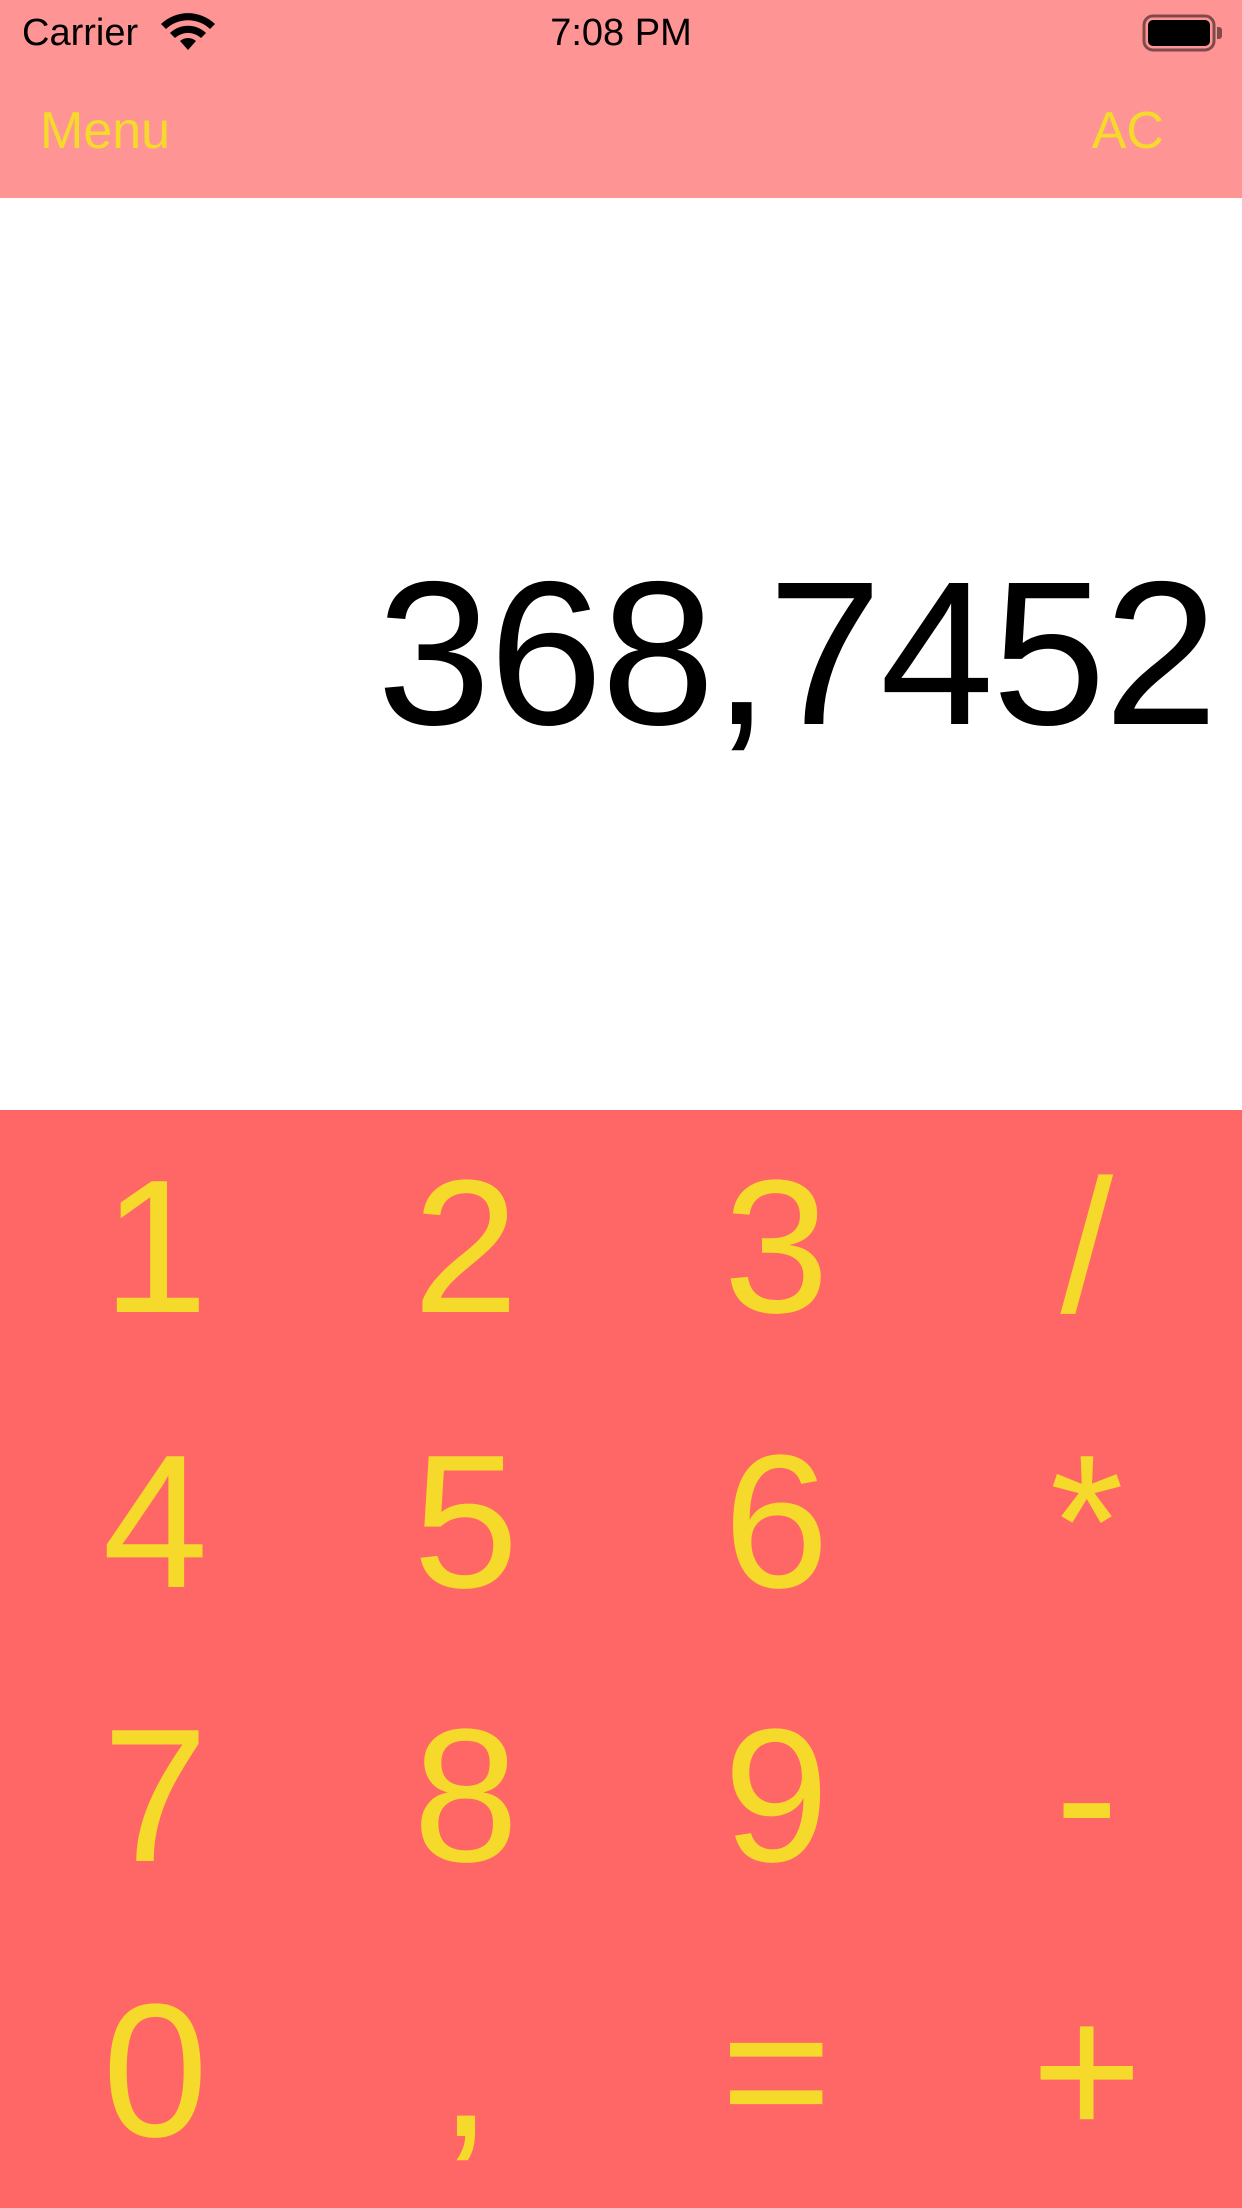 This screenshot has height=2208, width=1242. What do you see at coordinates (155, 1522) in the screenshot?
I see `key-4: 4` at bounding box center [155, 1522].